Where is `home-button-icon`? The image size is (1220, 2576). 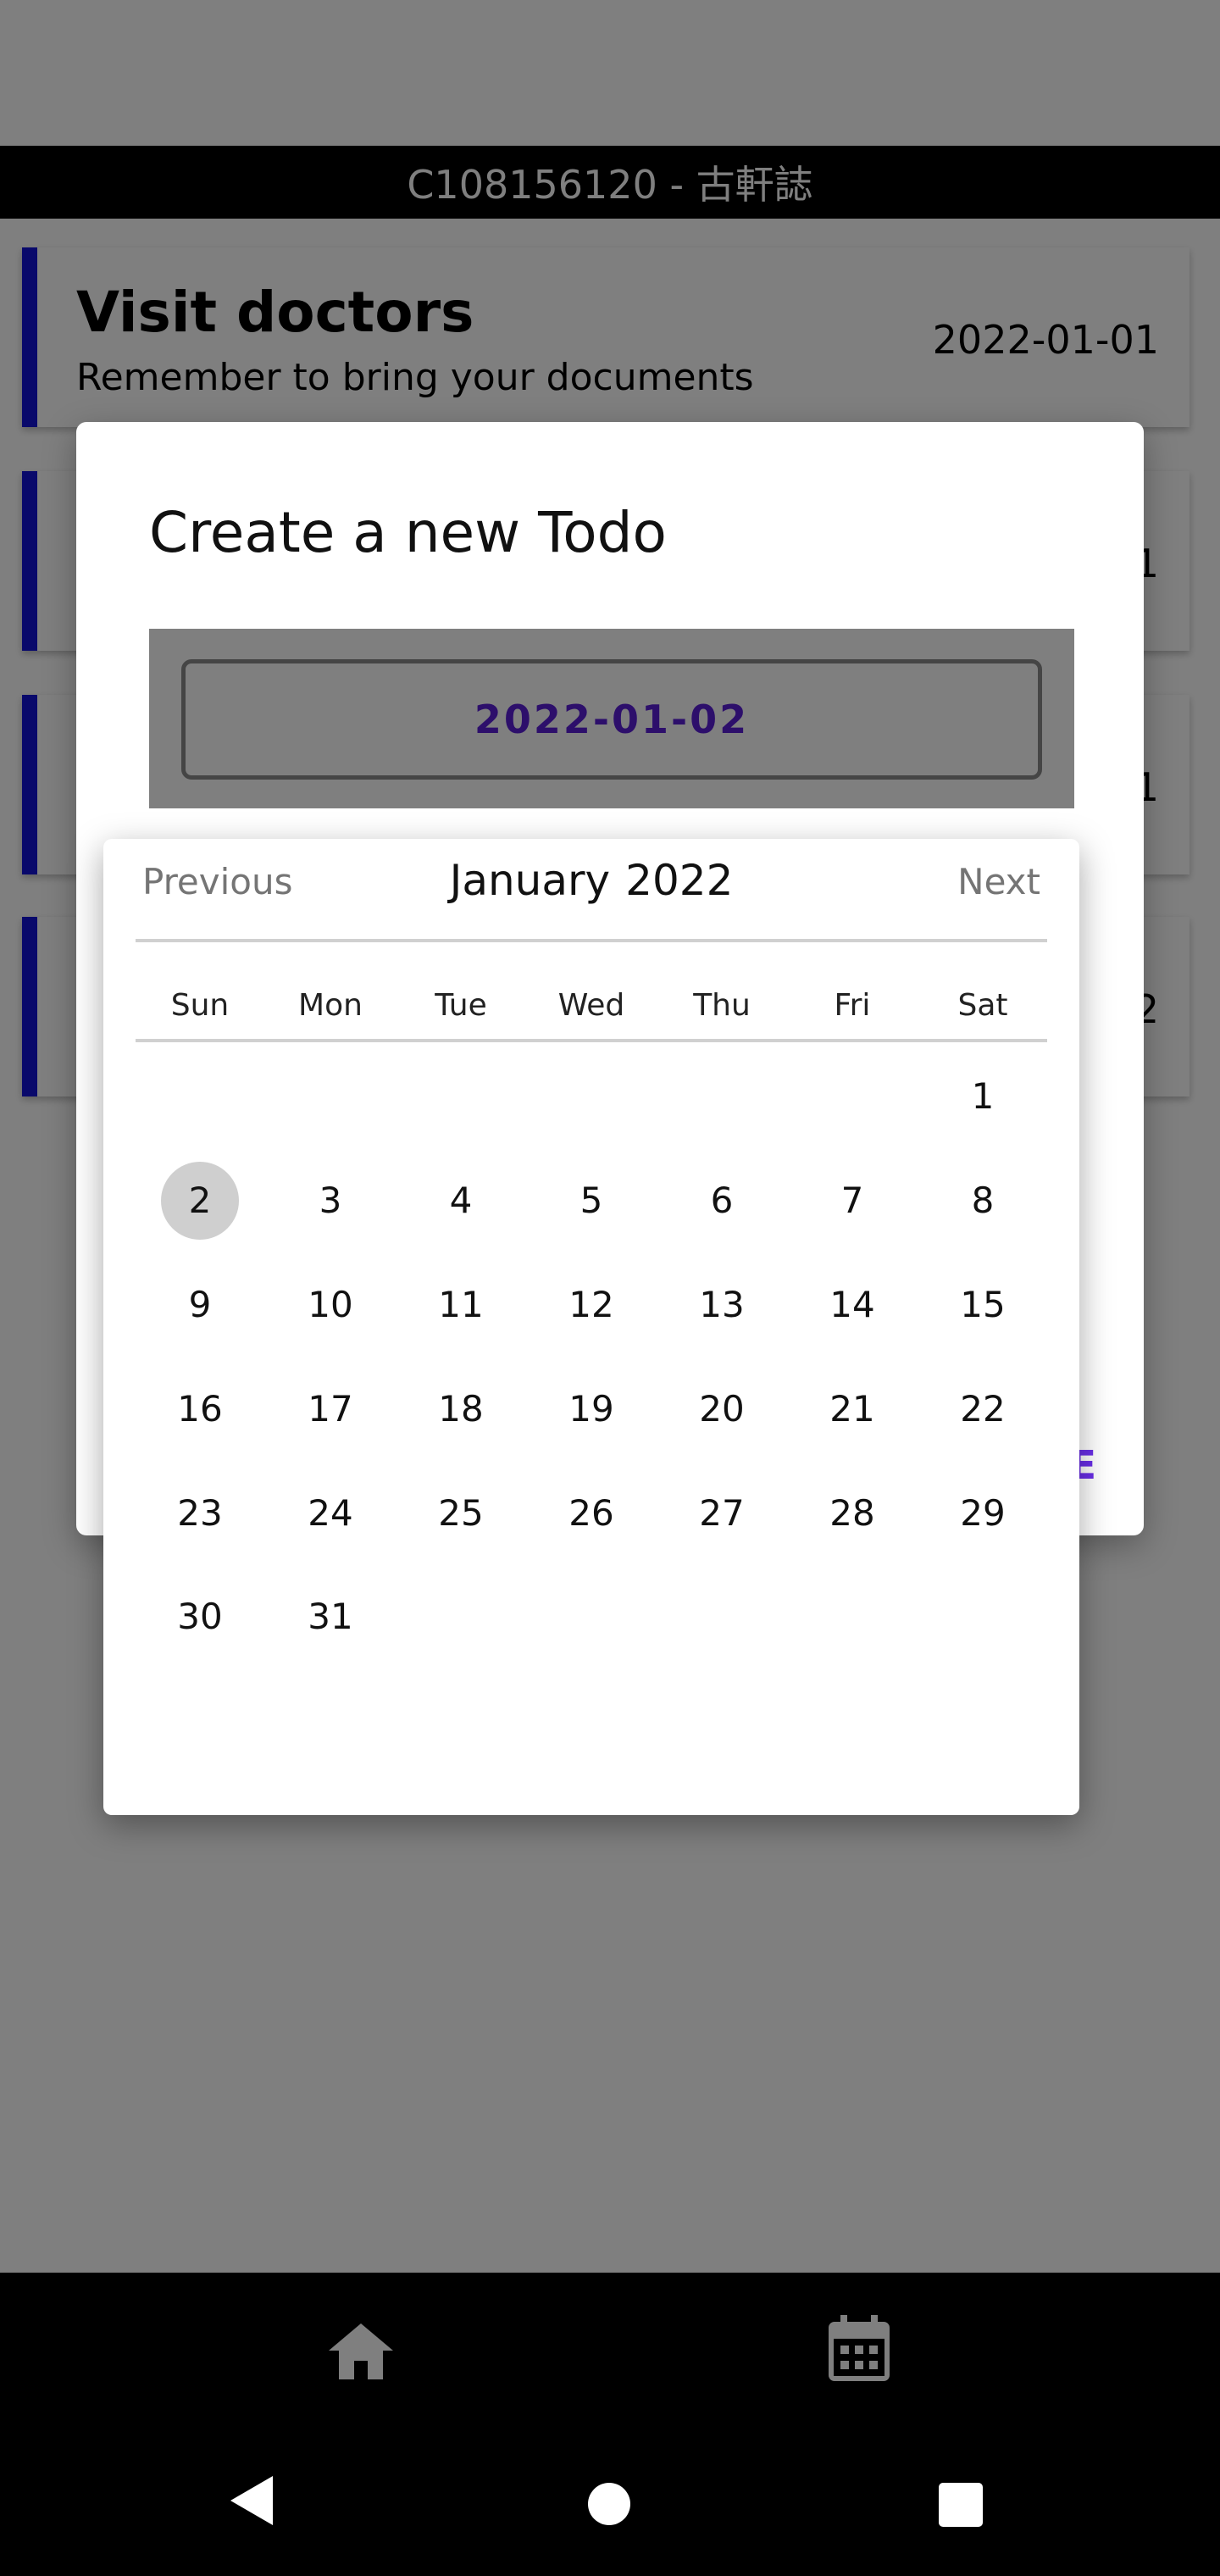 home-button-icon is located at coordinates (609, 2504).